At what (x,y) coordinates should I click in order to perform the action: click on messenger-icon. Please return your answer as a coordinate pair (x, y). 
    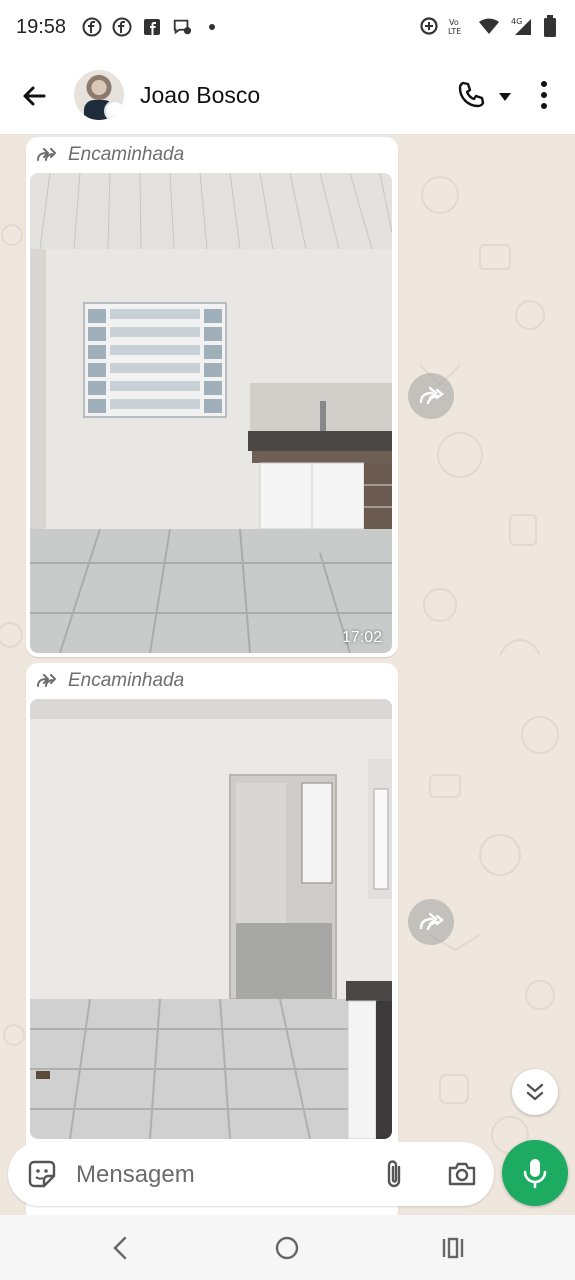
    Looking at the image, I should click on (182, 27).